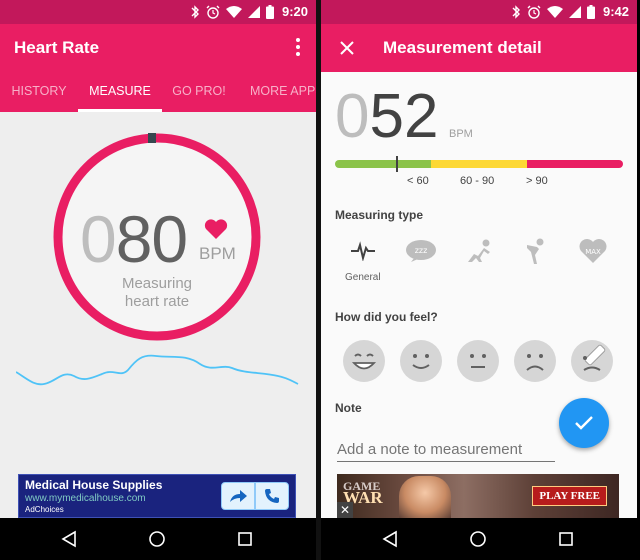  I want to click on frown-icon, so click(535, 362).